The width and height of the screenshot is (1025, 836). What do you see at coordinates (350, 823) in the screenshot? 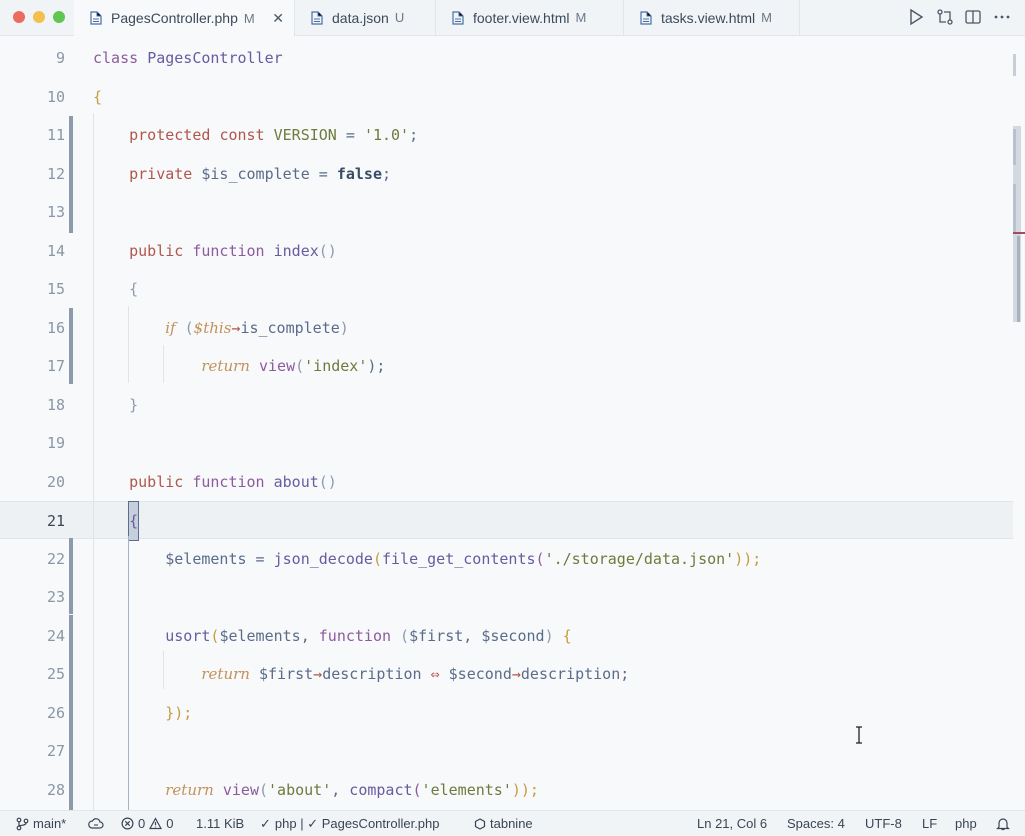
I see `lint-status: ✓ php | ✓ PagesController.php` at bounding box center [350, 823].